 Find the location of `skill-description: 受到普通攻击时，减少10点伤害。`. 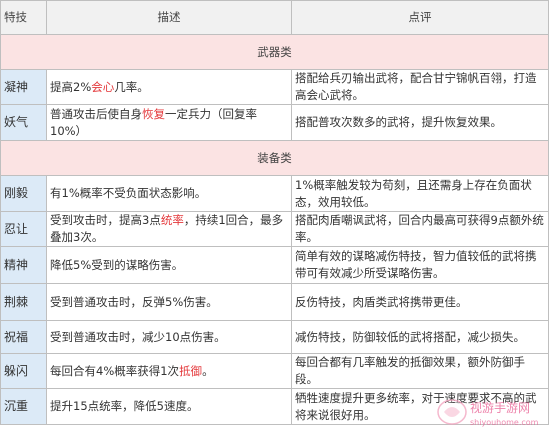

skill-description: 受到普通攻击时，减少10点伤害。 is located at coordinates (169, 337).